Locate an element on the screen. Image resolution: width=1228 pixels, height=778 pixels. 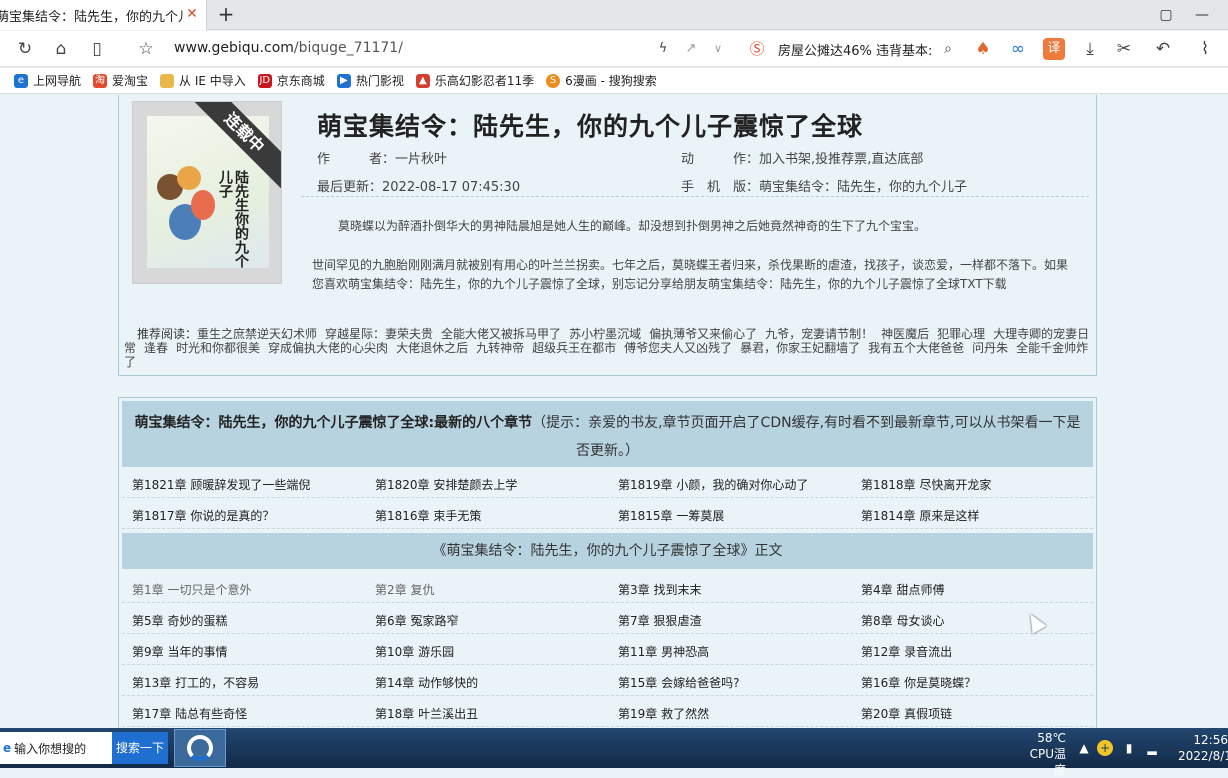
chevron-down-icon: ∨ is located at coordinates (718, 49).